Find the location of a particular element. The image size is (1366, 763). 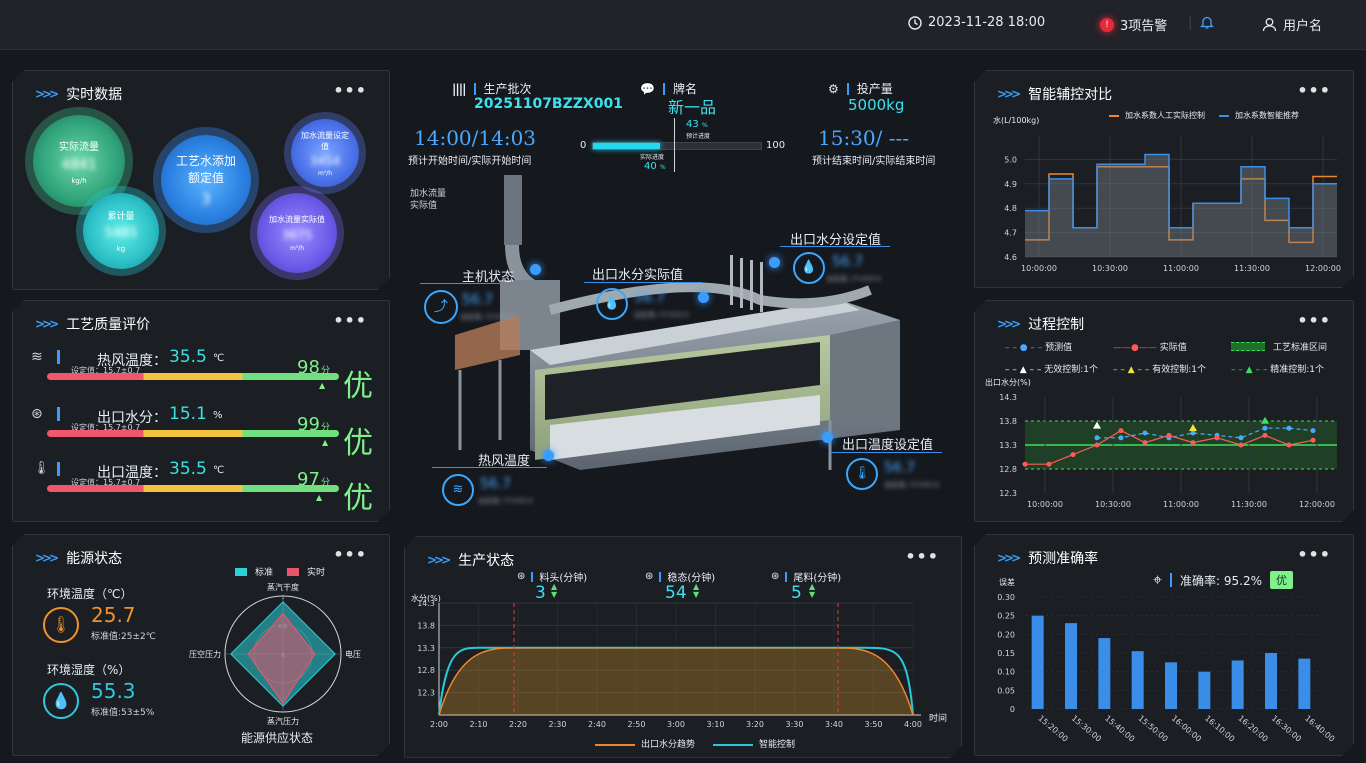

message-icon: 💬 is located at coordinates (647, 88).